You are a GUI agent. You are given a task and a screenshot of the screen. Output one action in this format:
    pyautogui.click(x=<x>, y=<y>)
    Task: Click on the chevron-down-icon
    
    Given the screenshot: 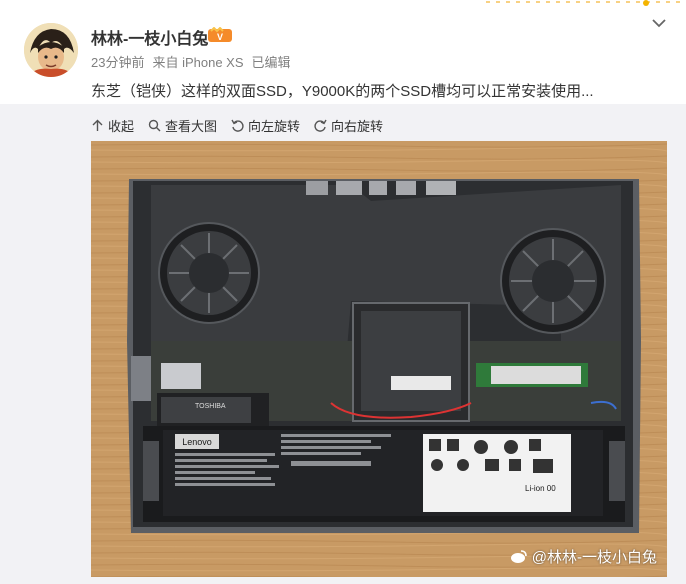 What is the action you would take?
    pyautogui.click(x=659, y=23)
    